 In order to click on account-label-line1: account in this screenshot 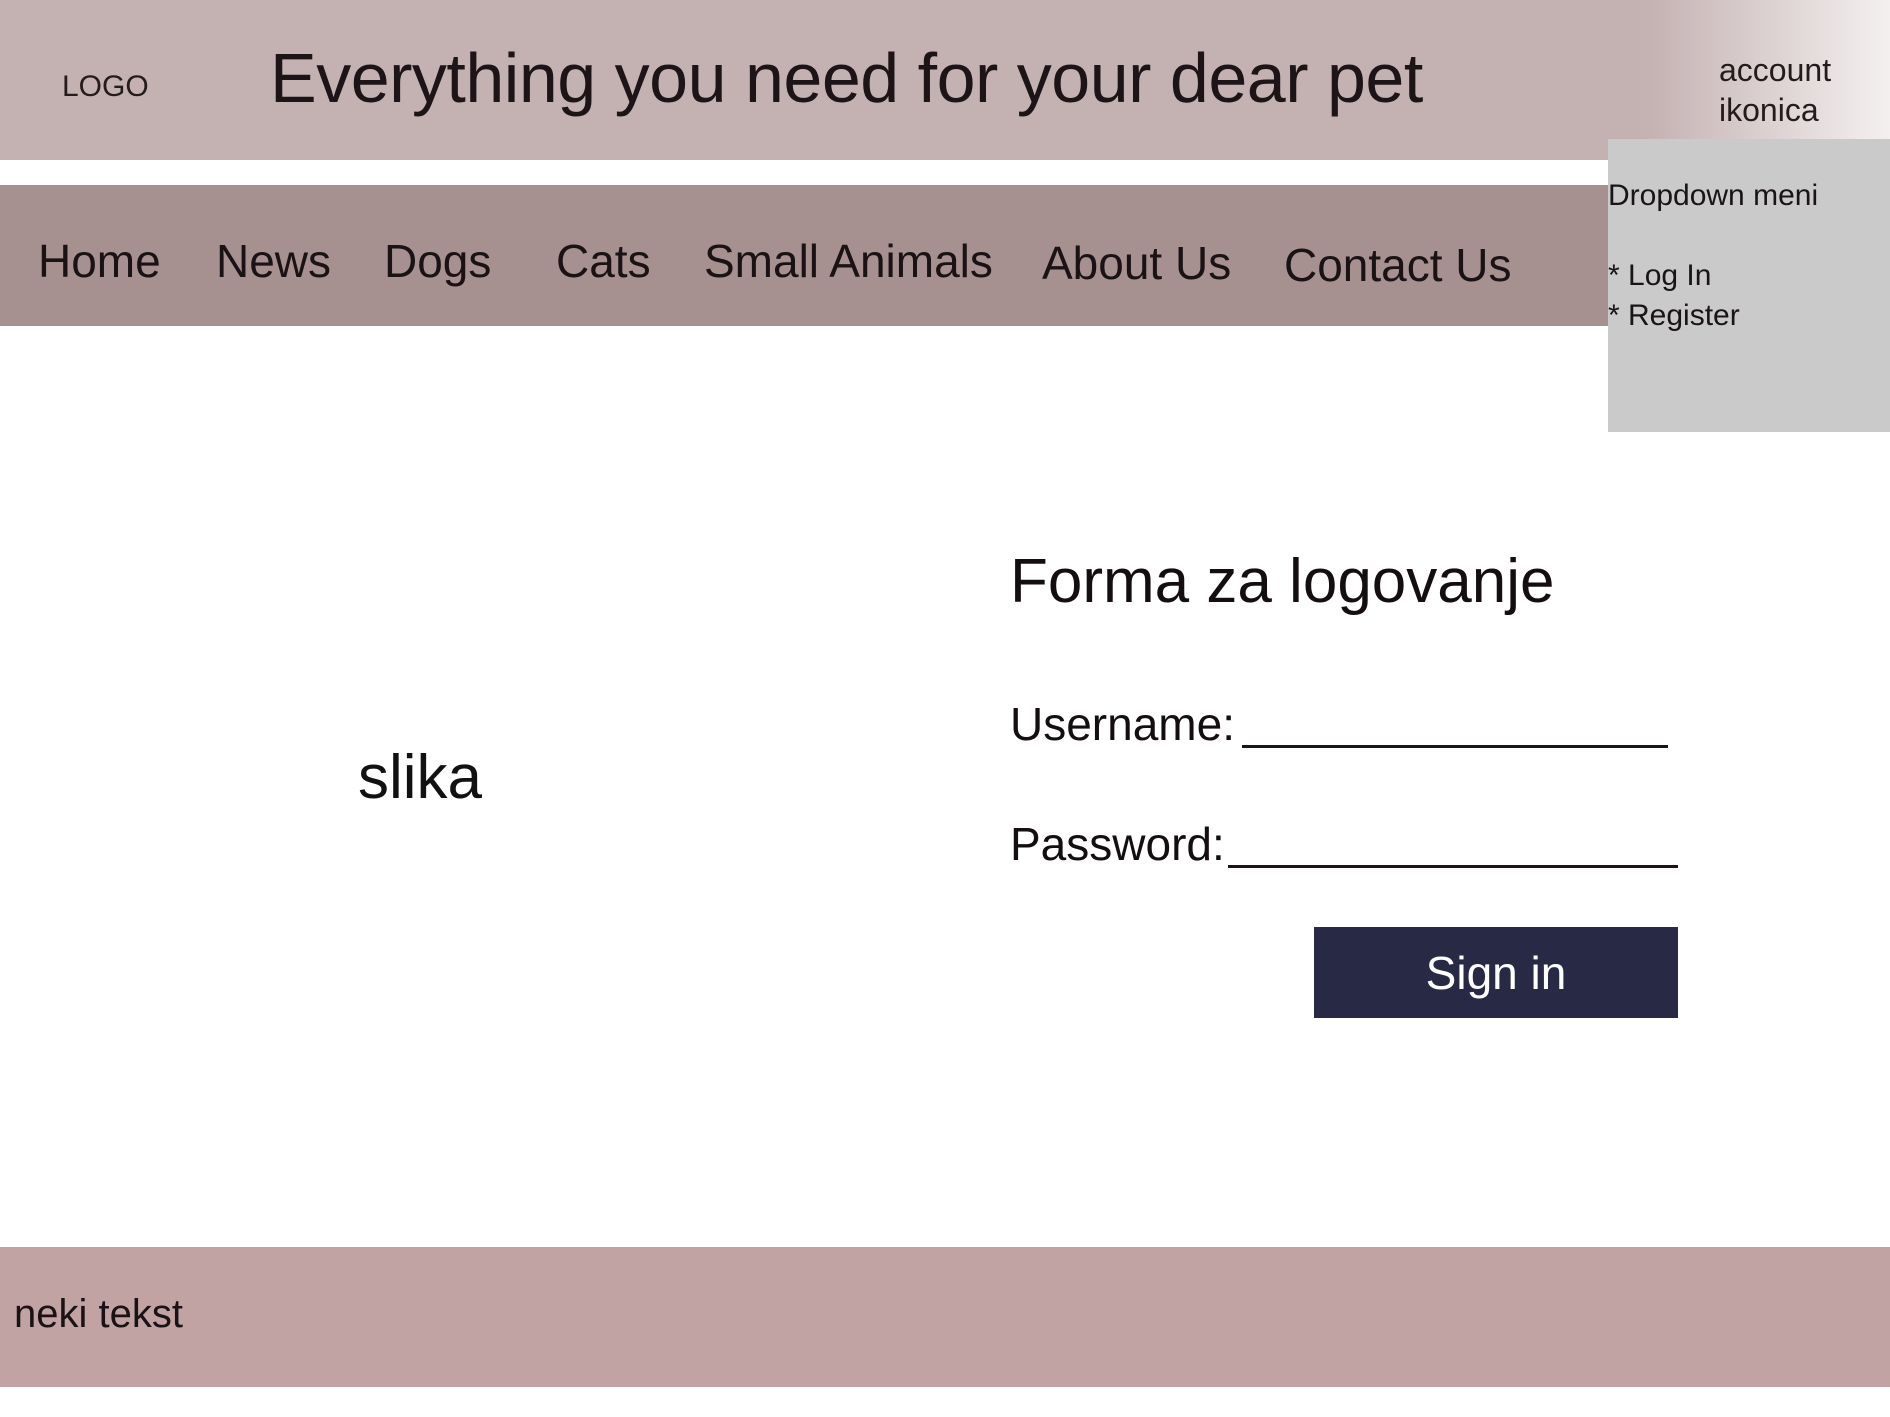, I will do `click(1775, 70)`.